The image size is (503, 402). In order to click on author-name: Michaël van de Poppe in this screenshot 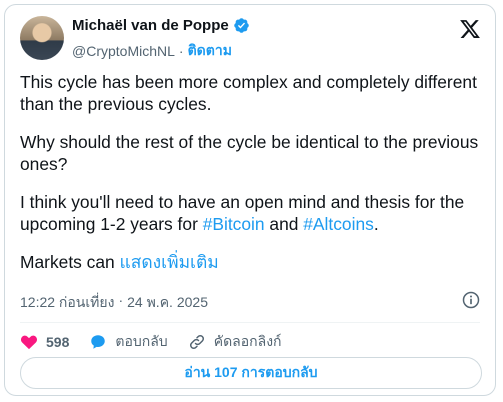, I will do `click(150, 25)`.